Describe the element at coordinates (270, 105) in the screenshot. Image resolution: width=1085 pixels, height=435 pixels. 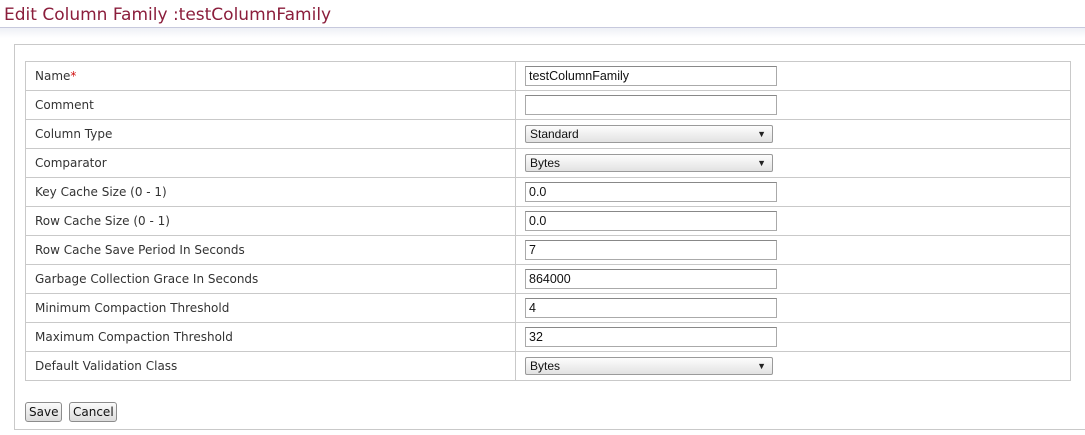
I see `comment-label: Comment` at that location.